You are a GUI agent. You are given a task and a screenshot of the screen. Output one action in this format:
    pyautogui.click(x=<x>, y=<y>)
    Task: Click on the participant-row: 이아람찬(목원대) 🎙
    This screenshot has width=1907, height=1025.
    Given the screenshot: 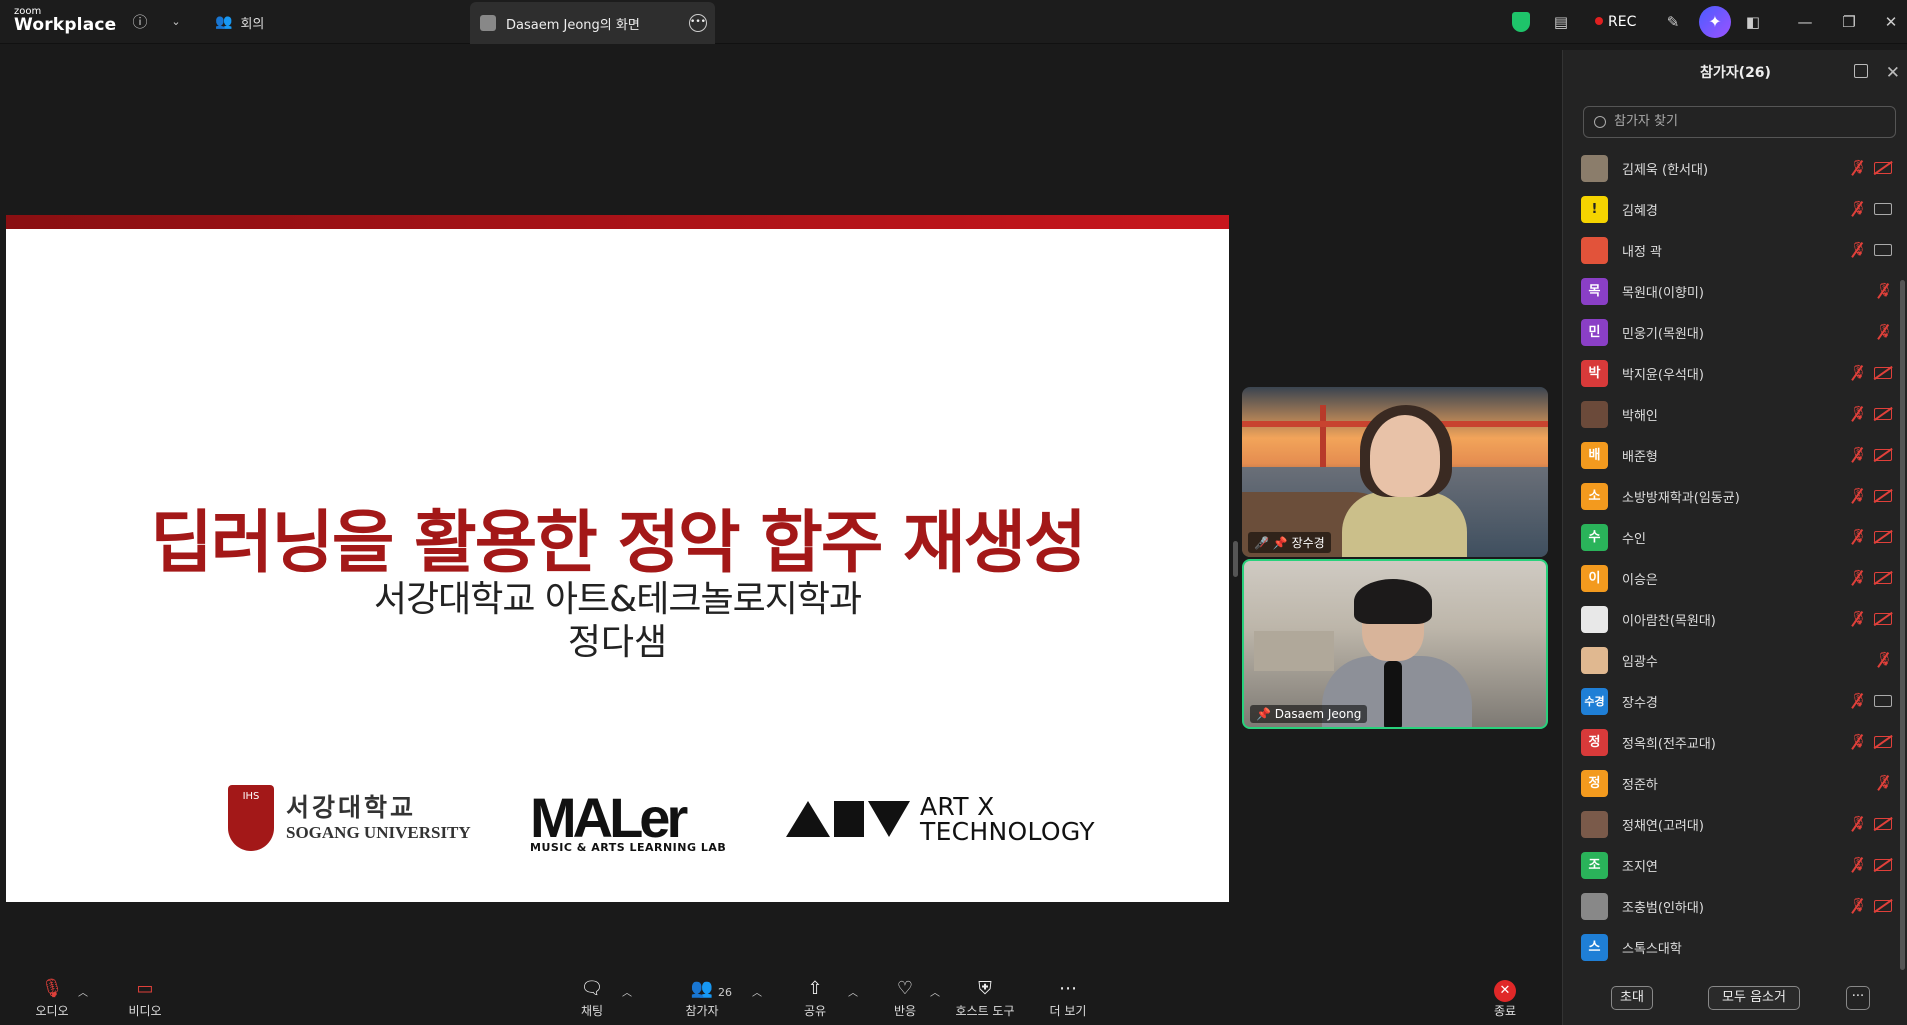 What is the action you would take?
    pyautogui.click(x=1735, y=619)
    